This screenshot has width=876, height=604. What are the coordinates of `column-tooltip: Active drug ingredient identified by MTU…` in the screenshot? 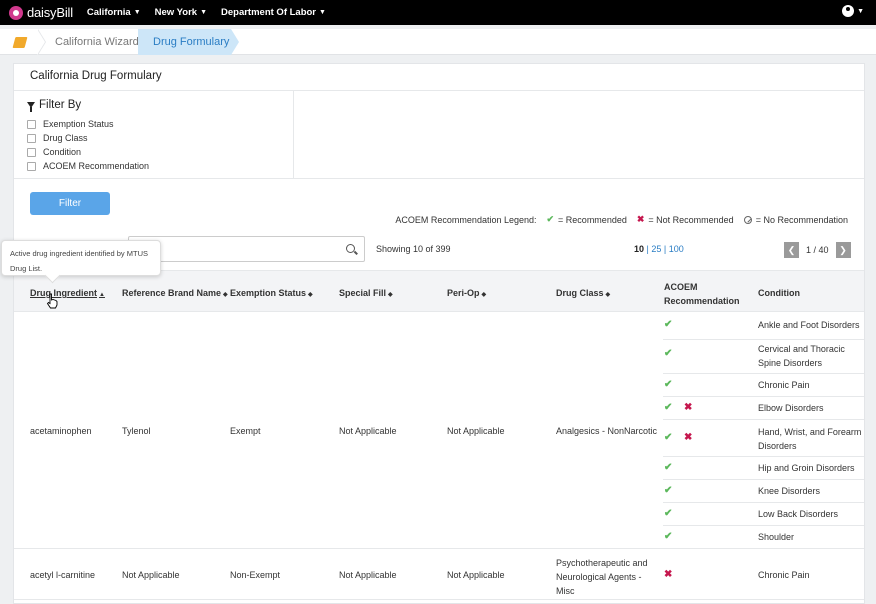 It's located at (81, 258).